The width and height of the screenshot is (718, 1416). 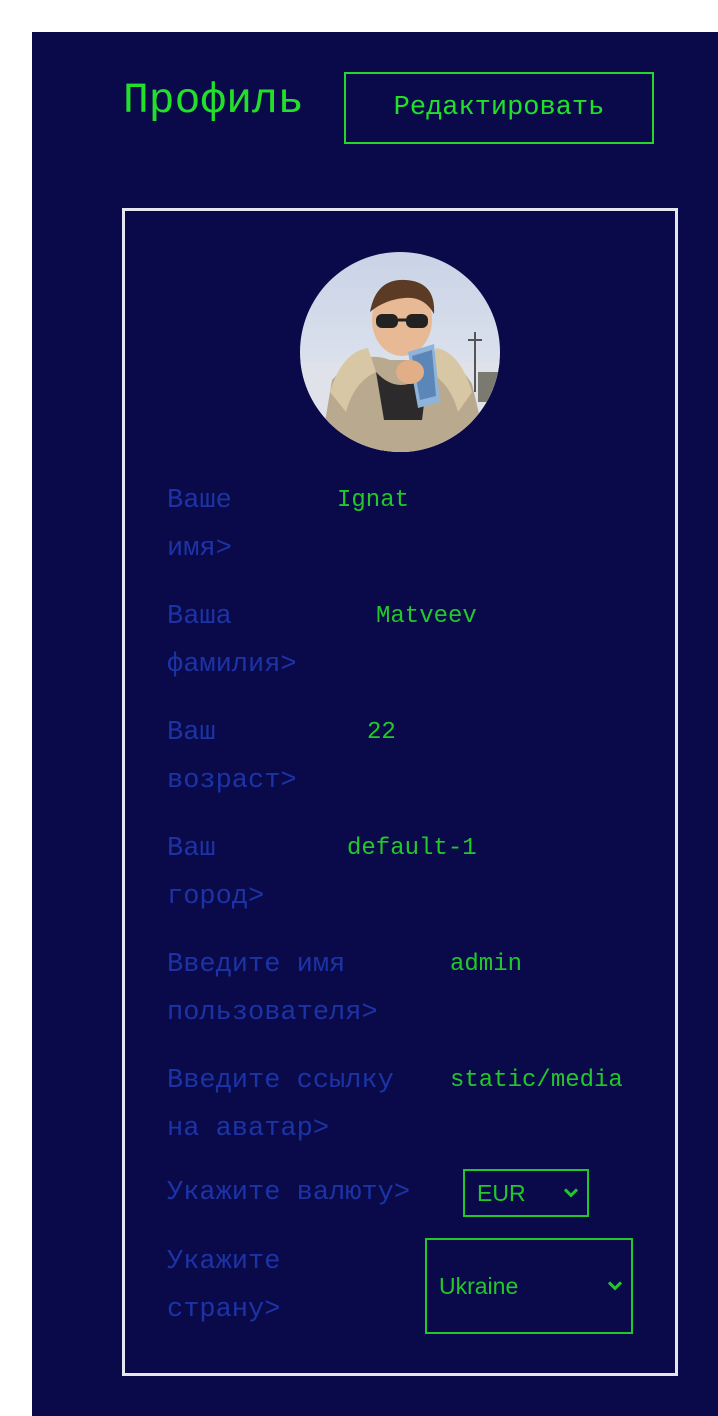 What do you see at coordinates (472, 849) in the screenshot?
I see `city-input` at bounding box center [472, 849].